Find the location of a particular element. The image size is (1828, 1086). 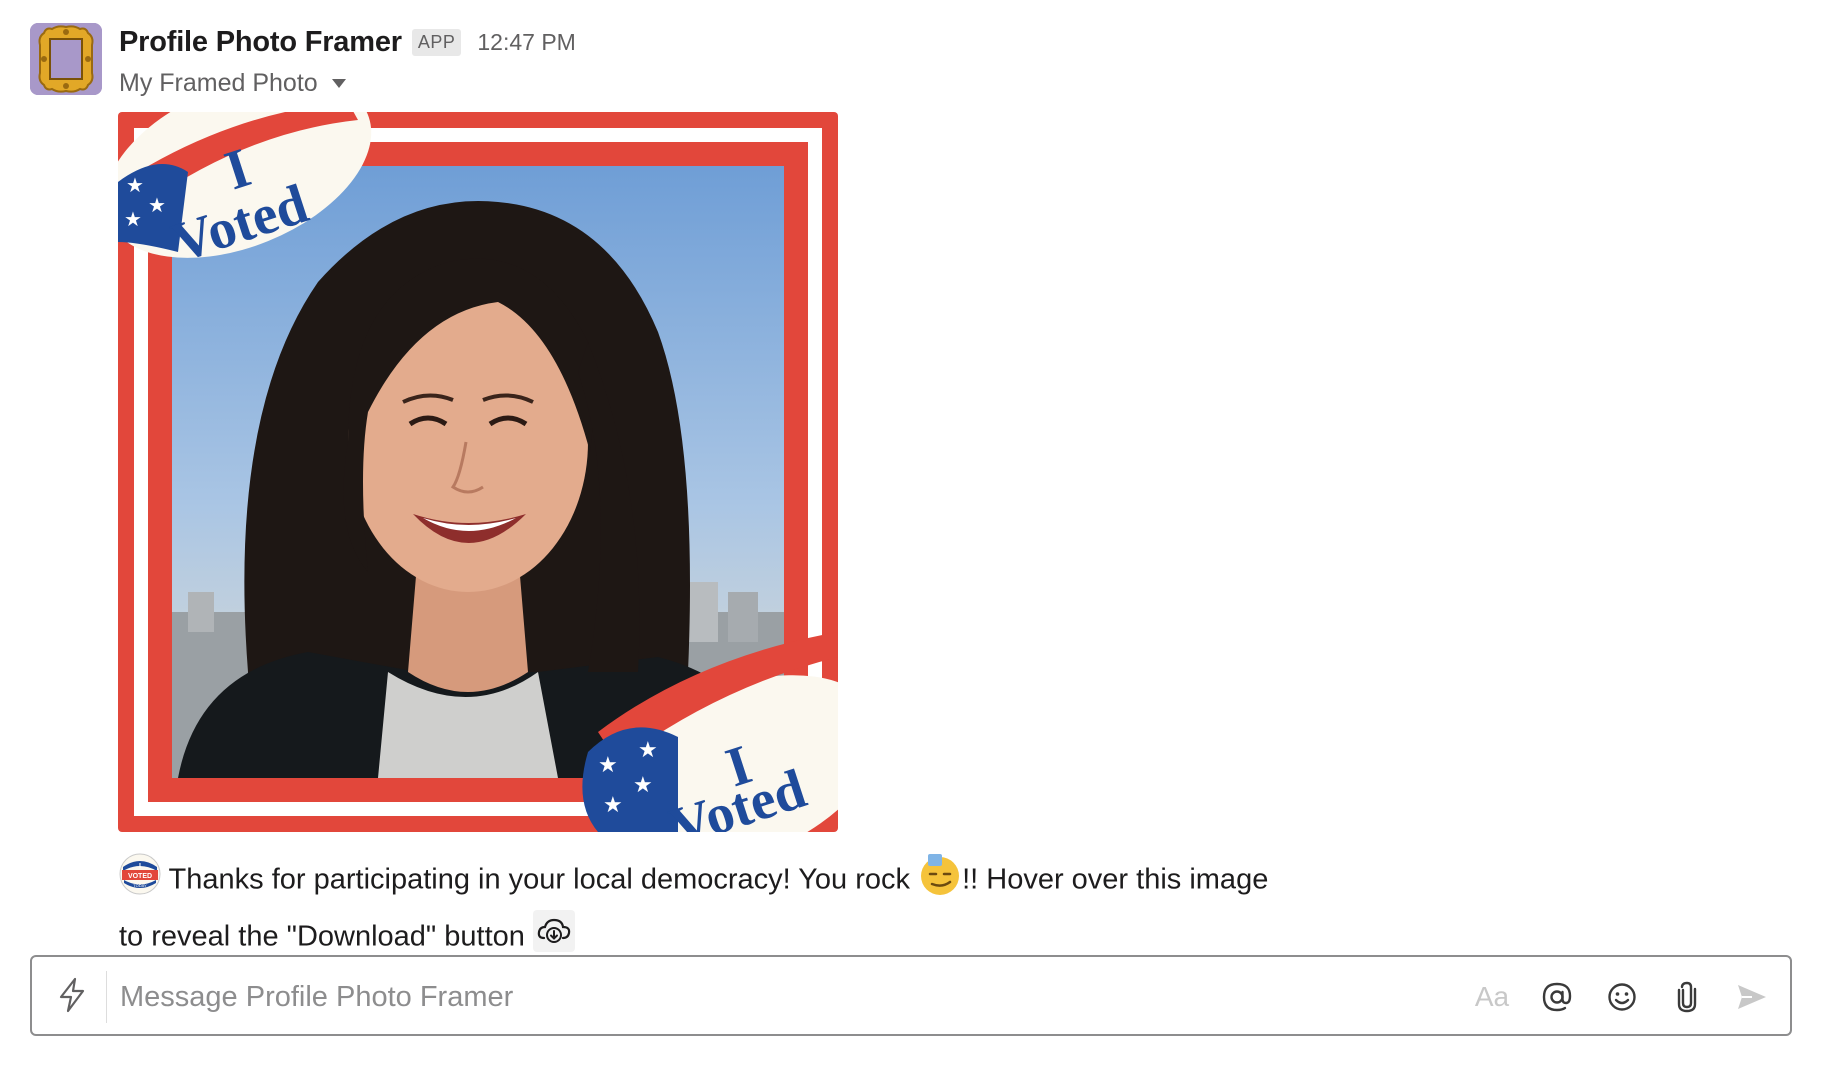

format-label: Aa is located at coordinates (1492, 996).